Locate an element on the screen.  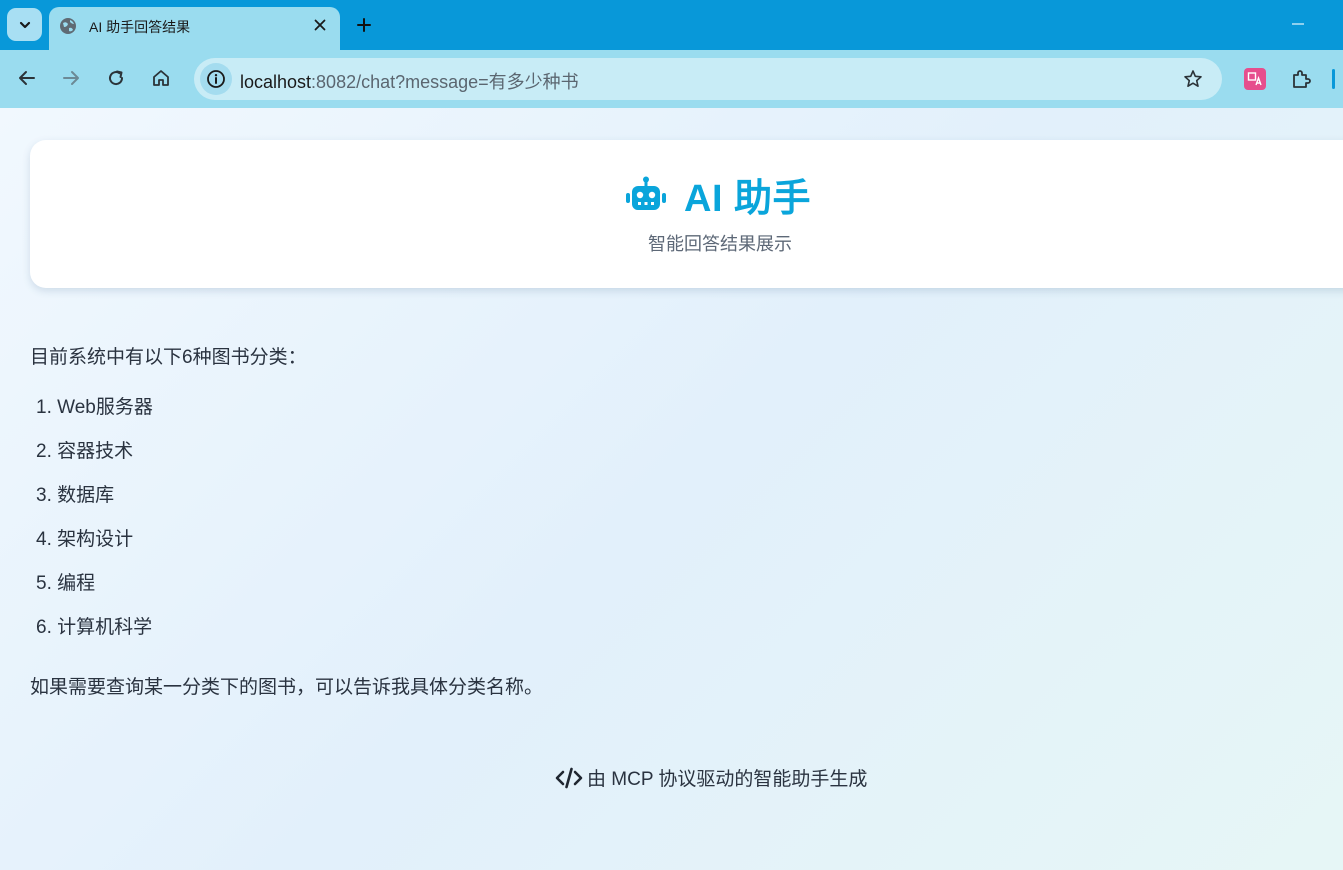
url-host: localhost is located at coordinates (276, 82).